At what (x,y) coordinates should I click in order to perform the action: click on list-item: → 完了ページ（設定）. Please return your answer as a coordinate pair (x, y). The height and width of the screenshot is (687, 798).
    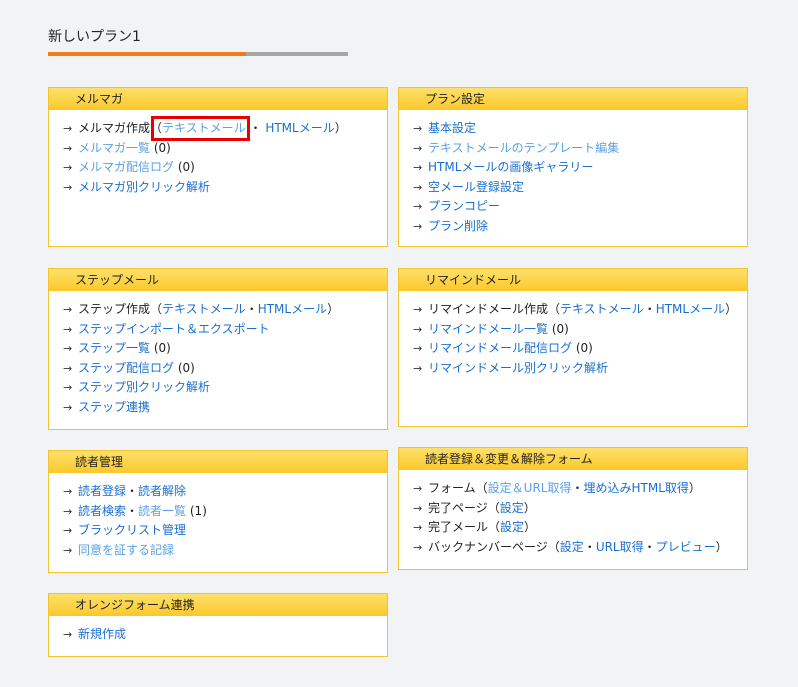
    Looking at the image, I should click on (580, 509).